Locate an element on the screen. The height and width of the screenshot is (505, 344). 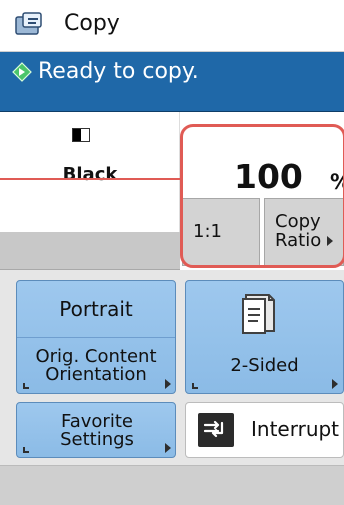
title-bar: Copy is located at coordinates (172, 26).